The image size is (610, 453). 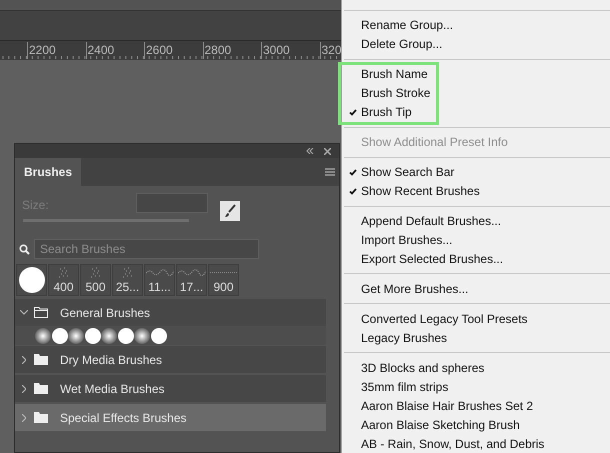 What do you see at coordinates (217, 50) in the screenshot?
I see `ruler-label: 2800` at bounding box center [217, 50].